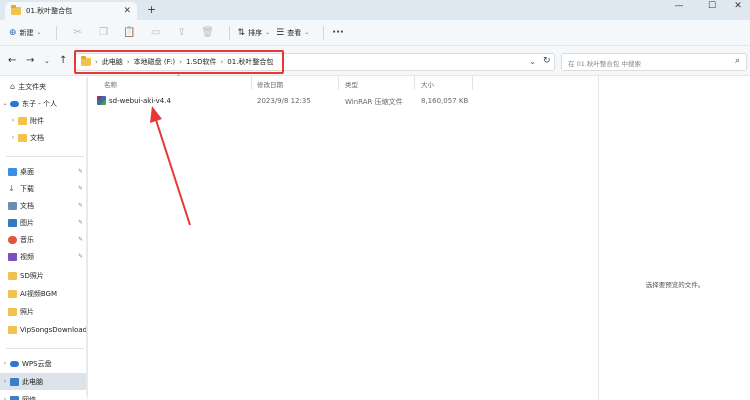 Image resolution: width=750 pixels, height=400 pixels. I want to click on preview-message: 选择要预览的文件。, so click(675, 285).